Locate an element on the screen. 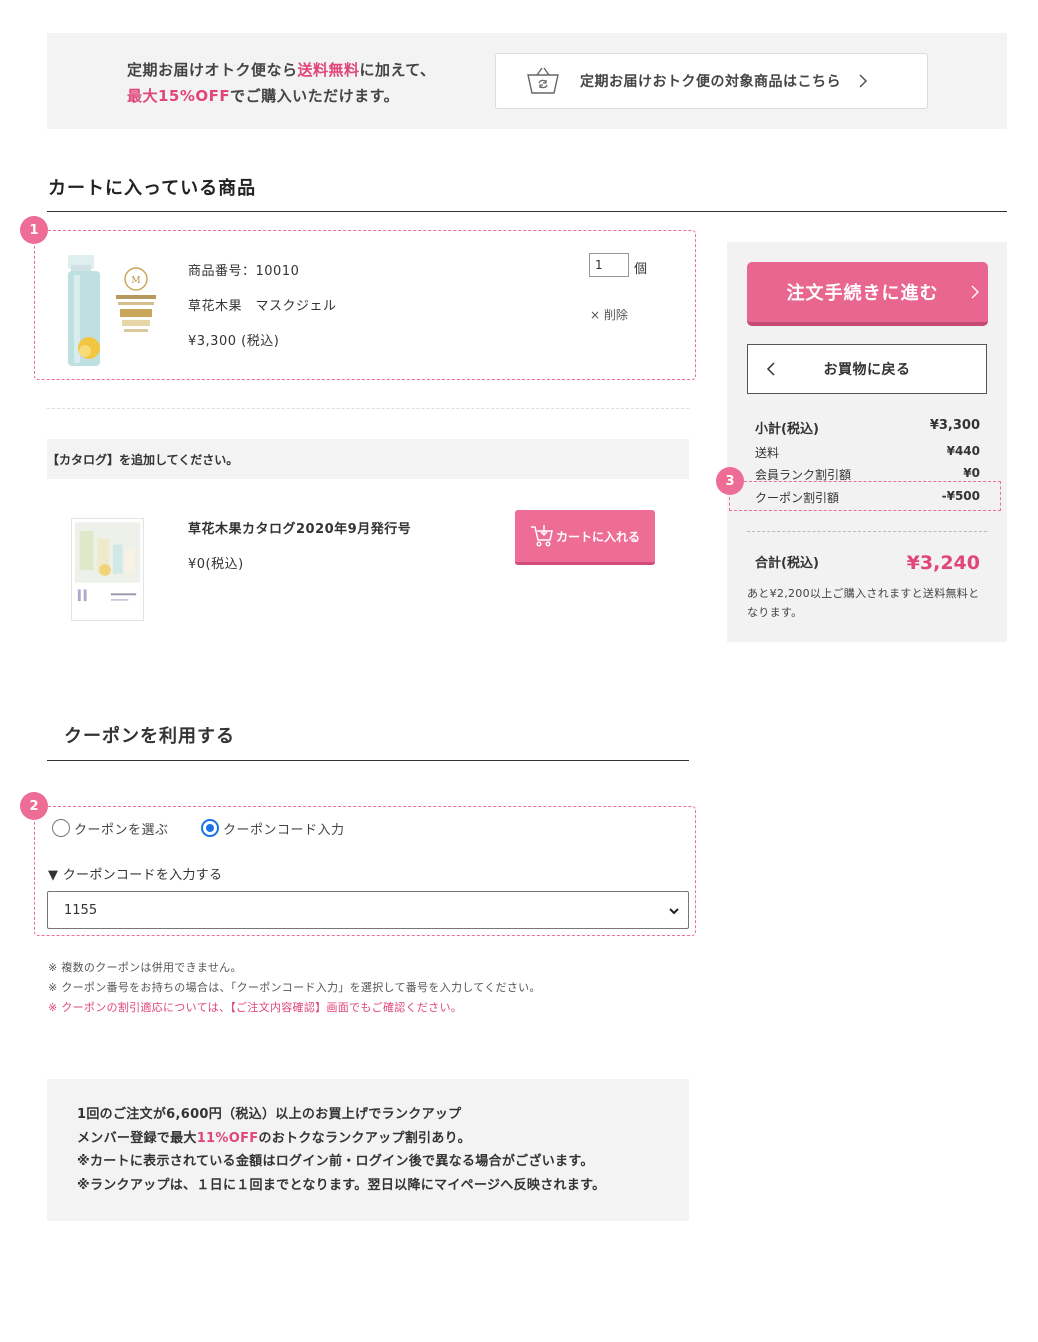  annotation-marker-2: 2 is located at coordinates (34, 806).